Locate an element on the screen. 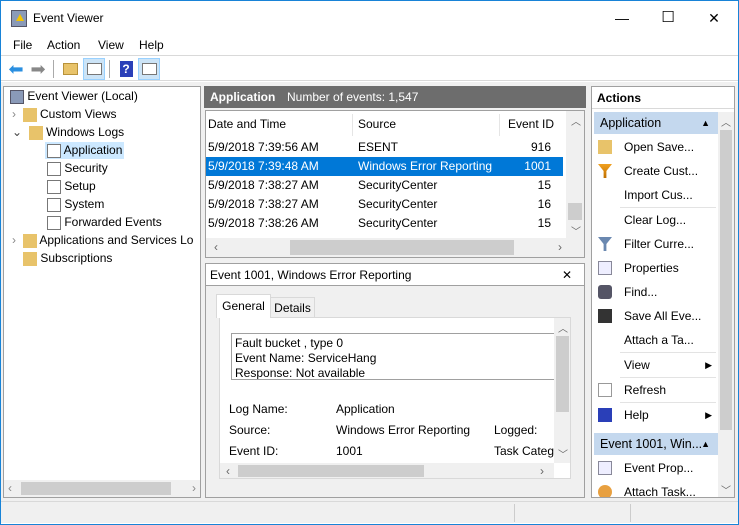  action-view: View ▶ is located at coordinates (657, 365).